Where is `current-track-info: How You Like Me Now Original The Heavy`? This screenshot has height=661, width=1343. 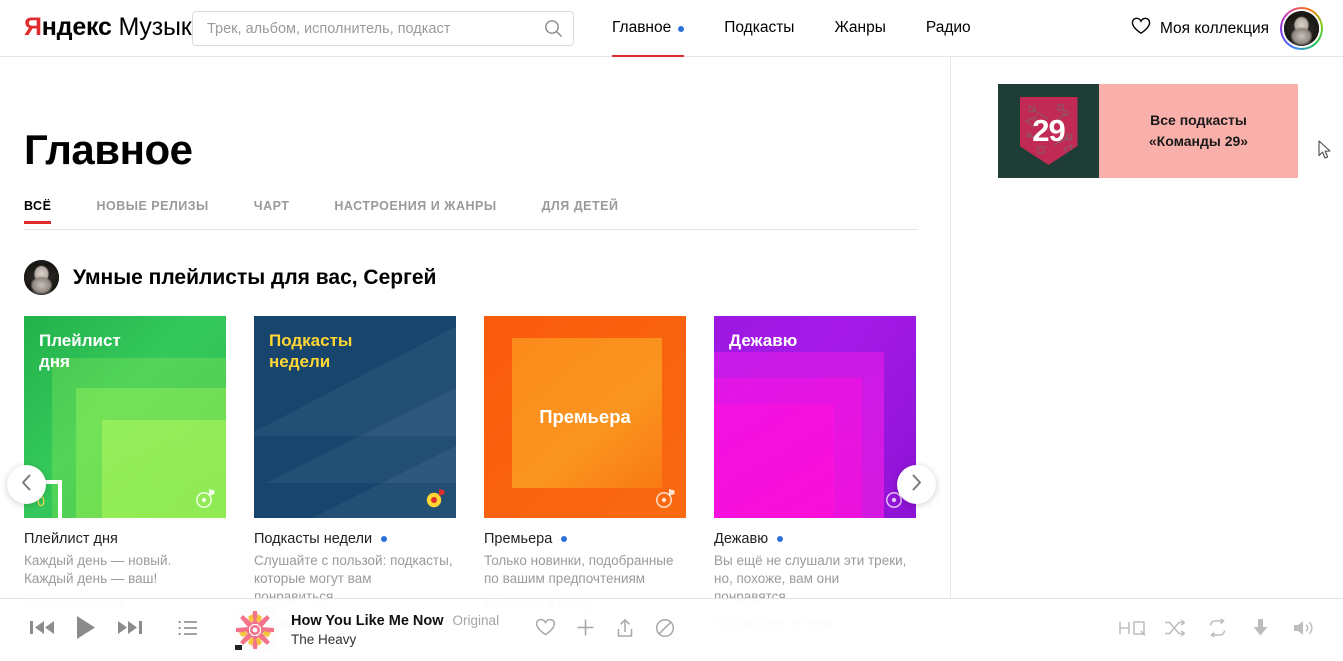
current-track-info: How You Like Me Now Original The Heavy is located at coordinates (395, 630).